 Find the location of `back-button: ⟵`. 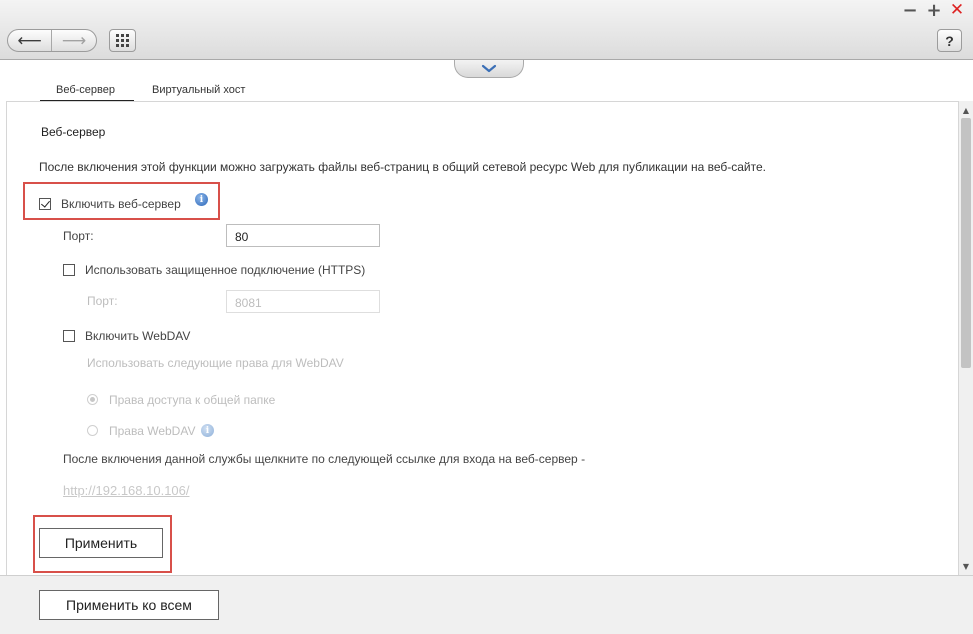

back-button: ⟵ is located at coordinates (30, 40).